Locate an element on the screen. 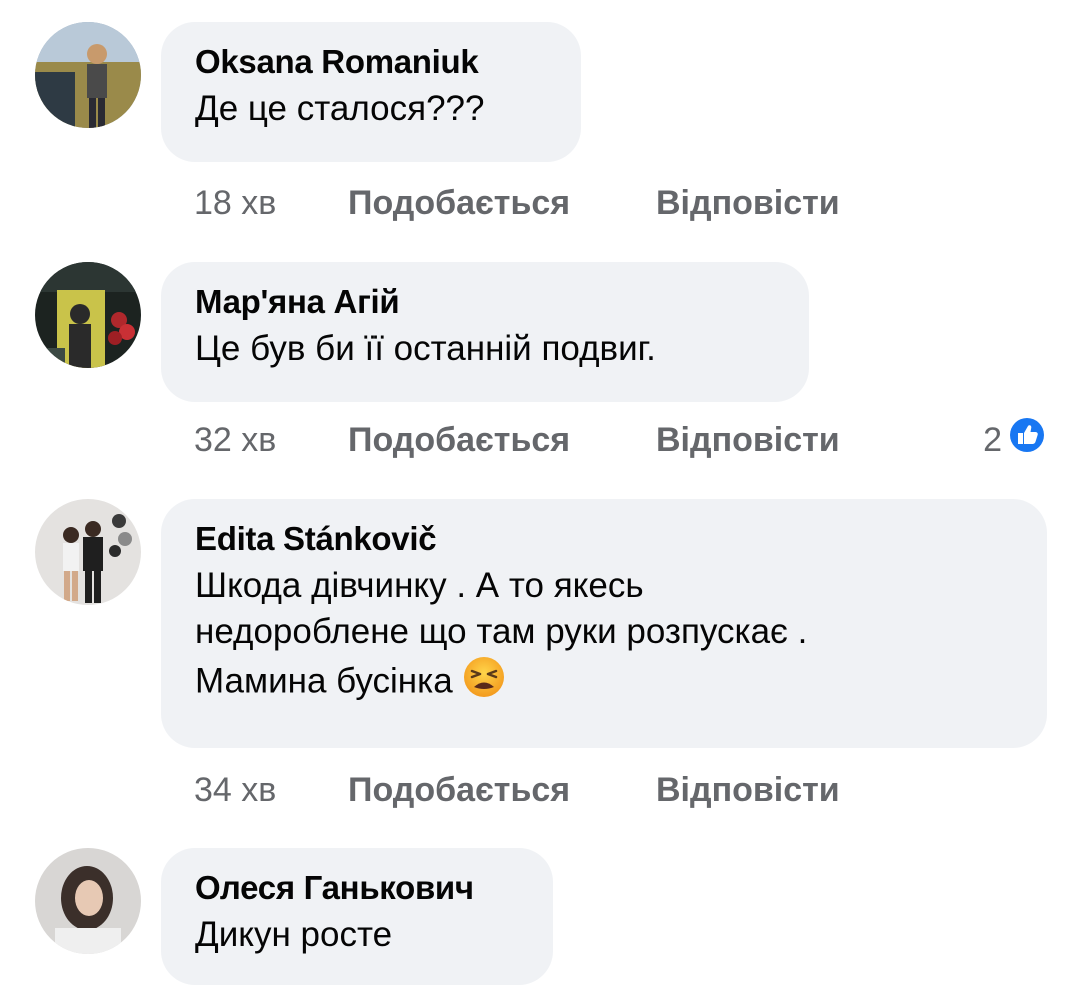 This screenshot has height=987, width=1080. comment-author: Edita Stánkovič is located at coordinates (604, 539).